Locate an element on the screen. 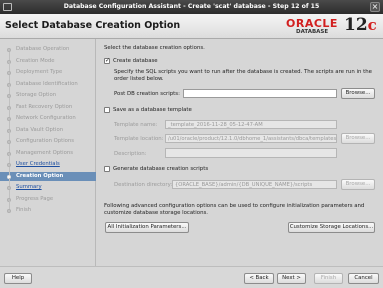 This screenshot has height=288, width=383. step-database-identification: Database Identification is located at coordinates (48, 81).